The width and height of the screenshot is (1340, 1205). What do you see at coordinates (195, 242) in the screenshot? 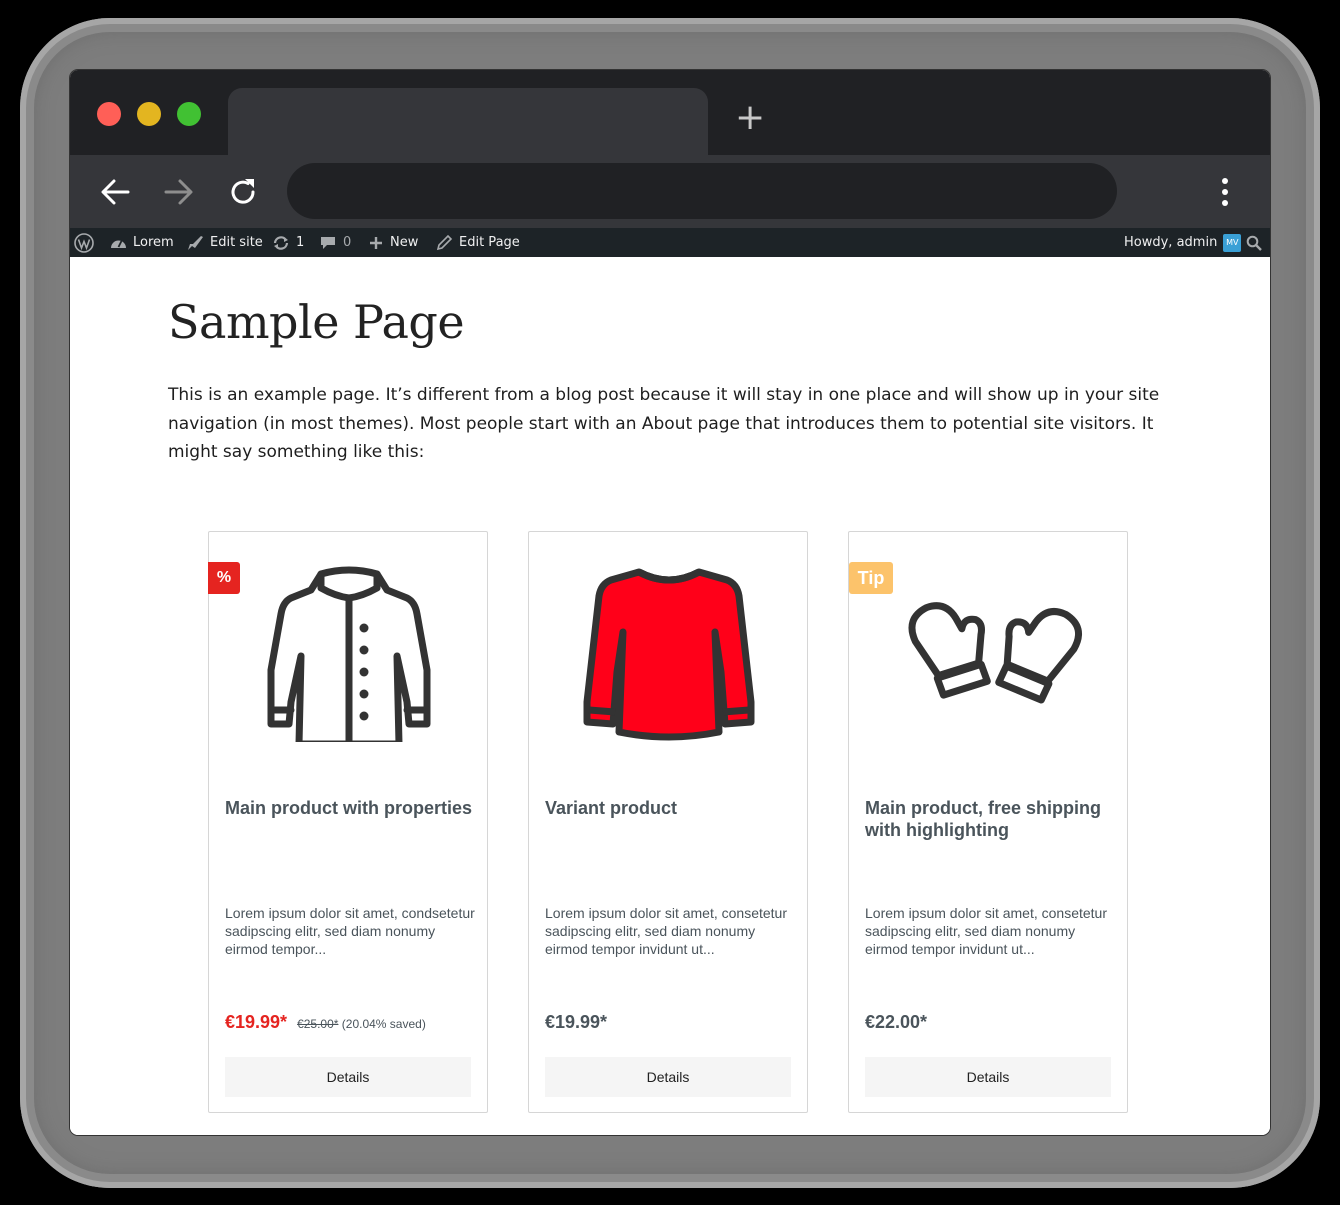
I see `brush-icon` at bounding box center [195, 242].